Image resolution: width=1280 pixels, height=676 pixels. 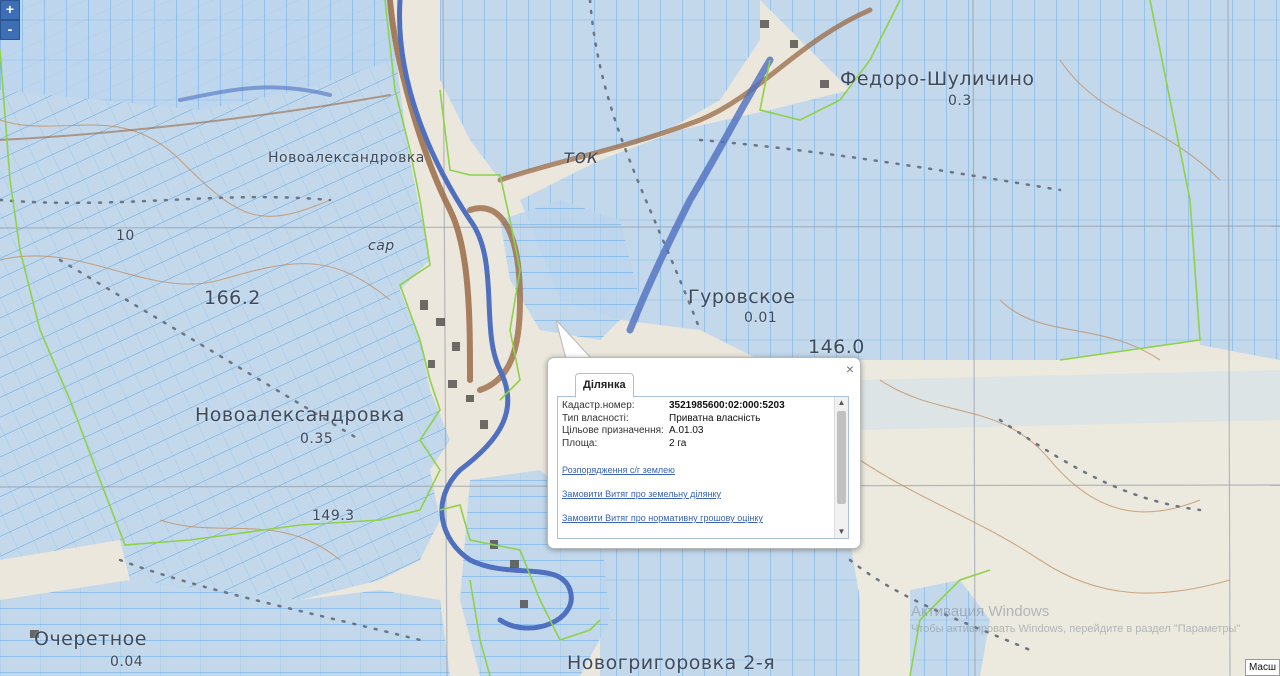 I want to click on field-label: Цільове призначення:, so click(x=613, y=430).